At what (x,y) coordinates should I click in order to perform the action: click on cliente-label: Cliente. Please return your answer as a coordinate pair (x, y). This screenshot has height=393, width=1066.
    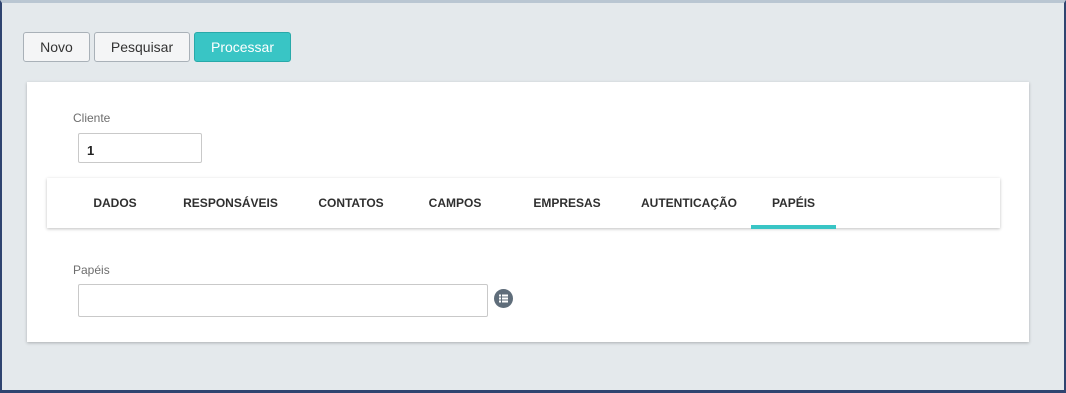
    Looking at the image, I should click on (92, 118).